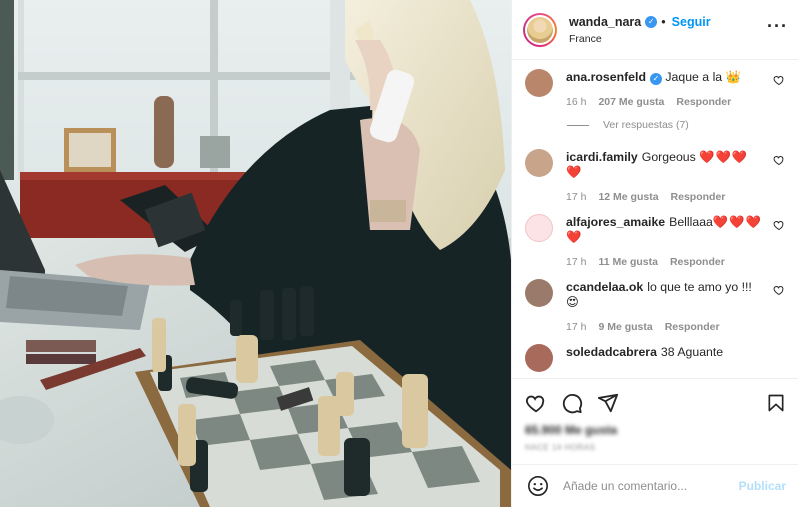 The height and width of the screenshot is (507, 798). What do you see at coordinates (776, 403) in the screenshot?
I see `bookmark-icon` at bounding box center [776, 403].